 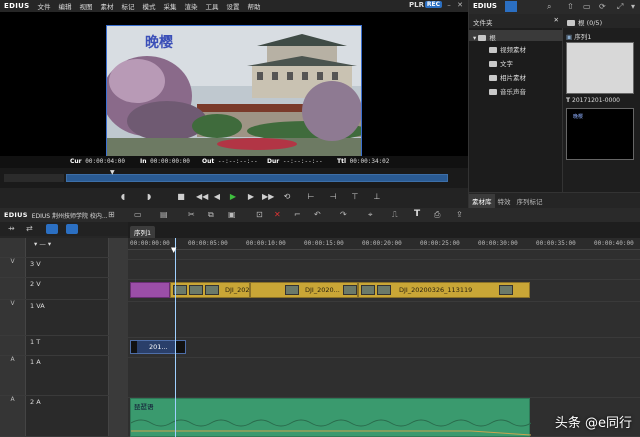 What do you see at coordinates (277, 214) in the screenshot?
I see `delete-icon: ✕` at bounding box center [277, 214].